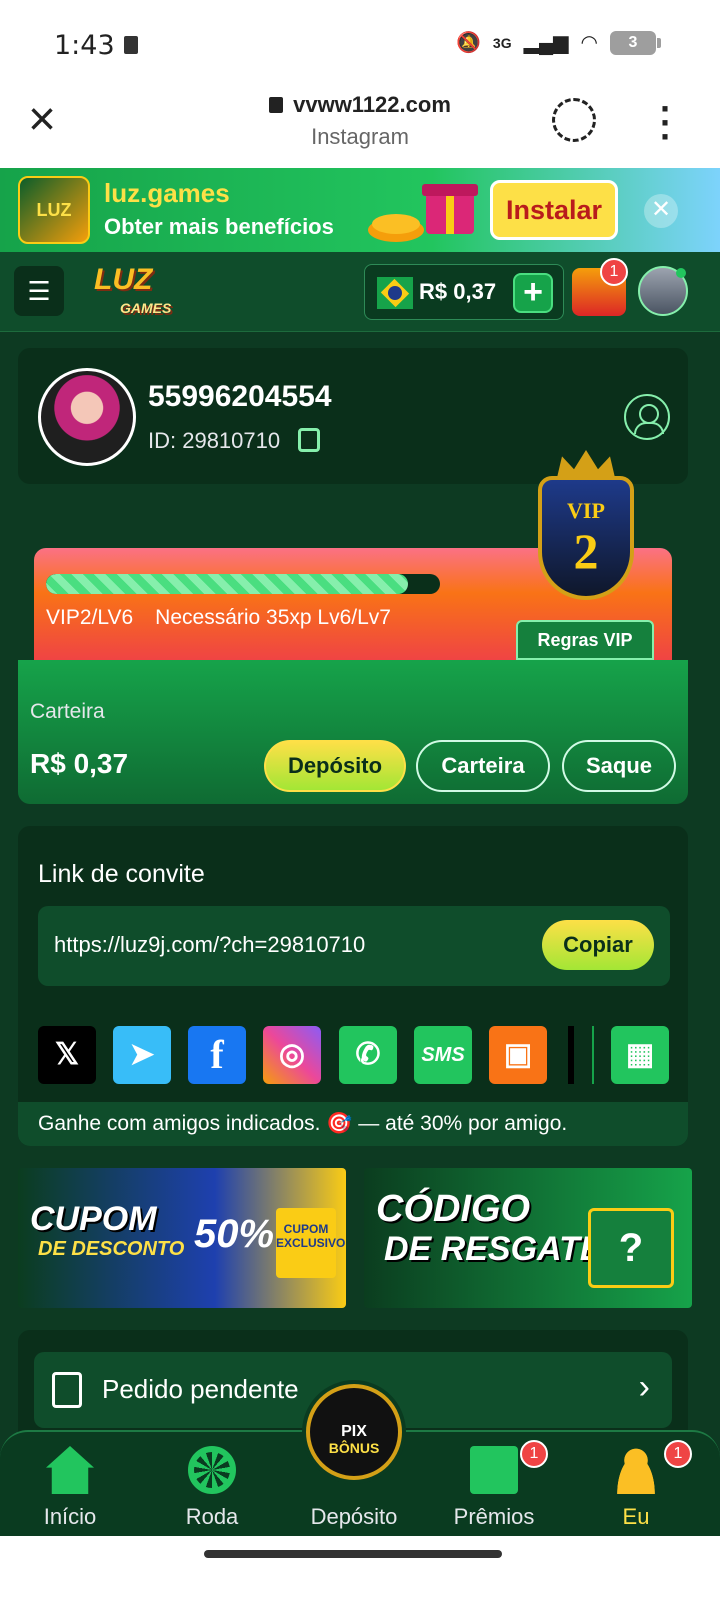 This screenshot has height=1600, width=720. I want to click on wheel-icon, so click(212, 1470).